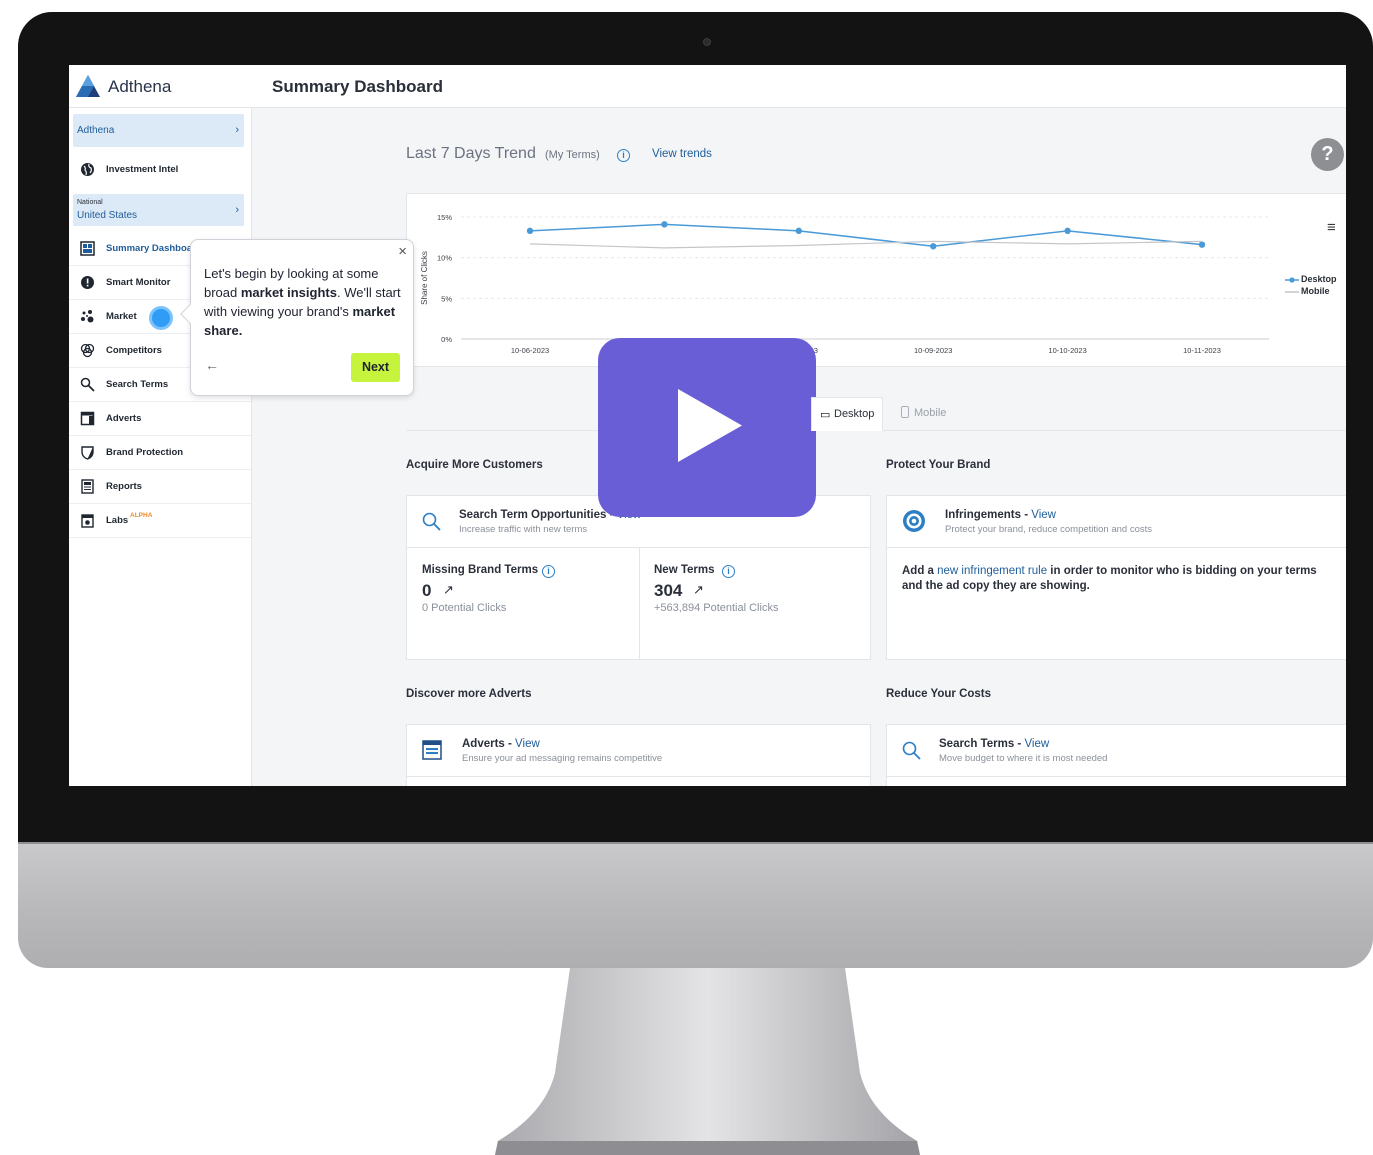  What do you see at coordinates (160, 487) in the screenshot?
I see `sidebar-item-reports: Reports` at bounding box center [160, 487].